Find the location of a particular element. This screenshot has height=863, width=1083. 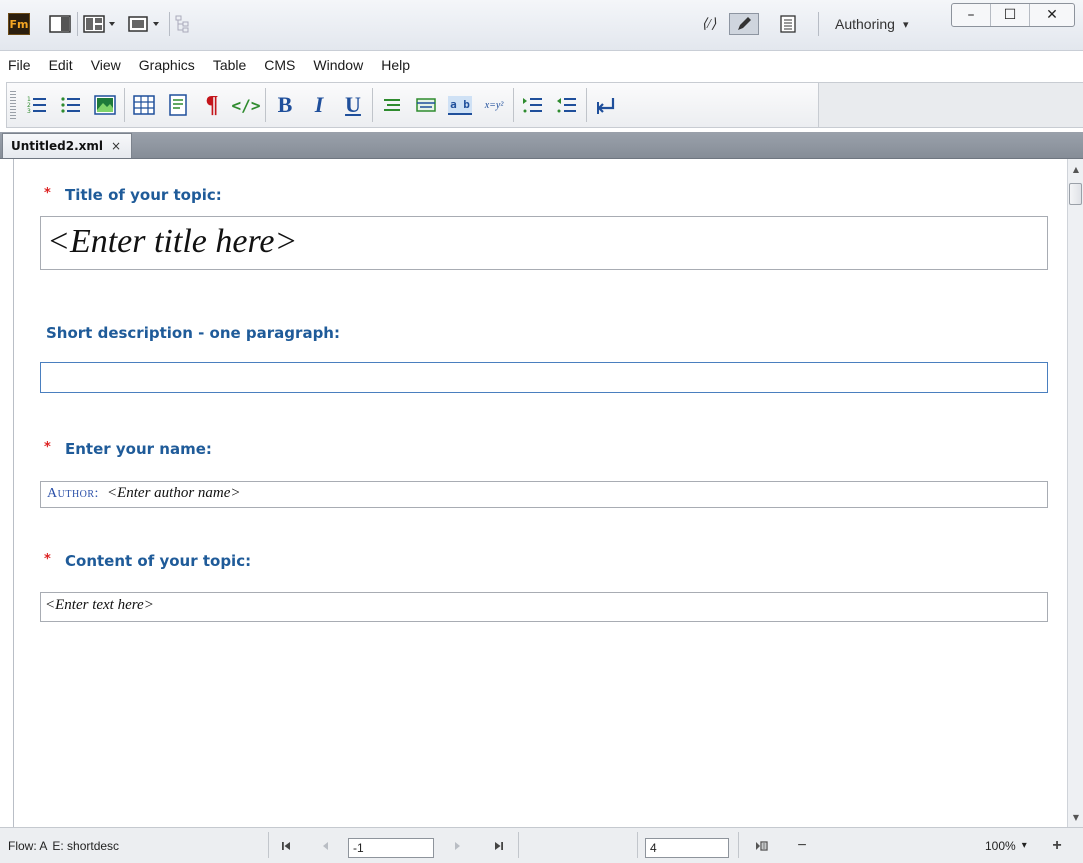

numbered-list-icon: 123 is located at coordinates (37, 105).